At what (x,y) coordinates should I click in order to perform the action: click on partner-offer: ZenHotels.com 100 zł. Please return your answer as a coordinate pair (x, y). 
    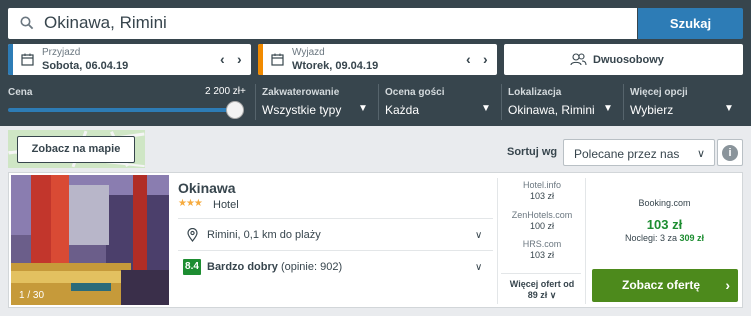
    Looking at the image, I should click on (542, 220).